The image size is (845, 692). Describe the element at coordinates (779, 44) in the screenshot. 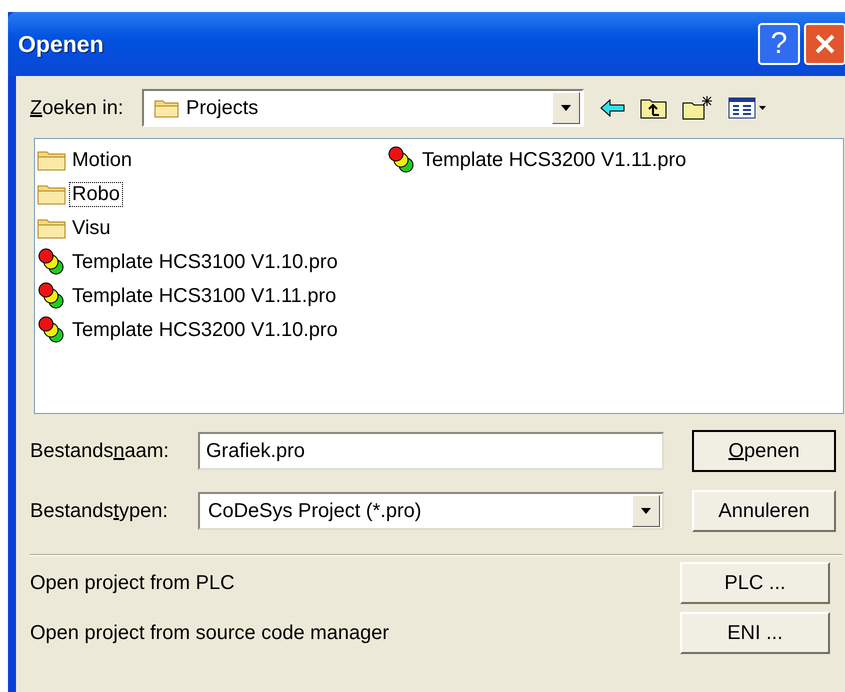

I see `help-button: ?` at that location.